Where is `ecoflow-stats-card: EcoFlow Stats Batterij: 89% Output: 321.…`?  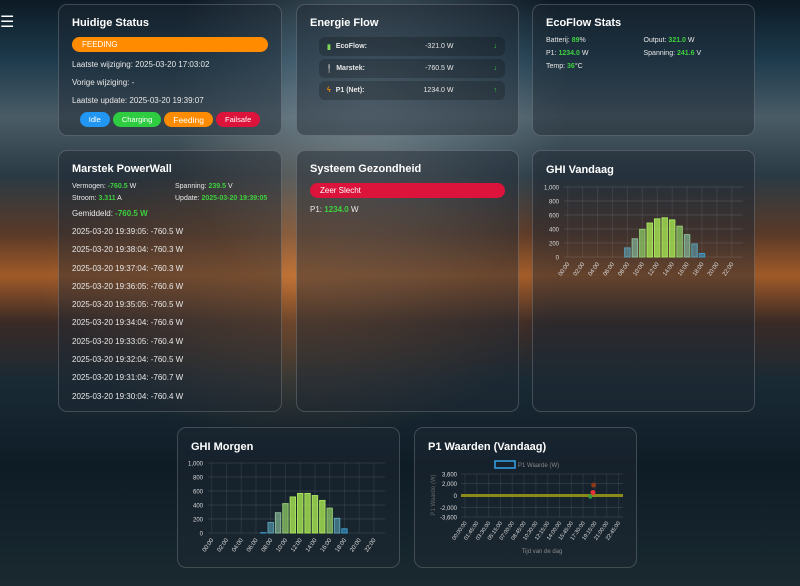
ecoflow-stats-card: EcoFlow Stats Batterij: 89% Output: 321.… is located at coordinates (643, 70).